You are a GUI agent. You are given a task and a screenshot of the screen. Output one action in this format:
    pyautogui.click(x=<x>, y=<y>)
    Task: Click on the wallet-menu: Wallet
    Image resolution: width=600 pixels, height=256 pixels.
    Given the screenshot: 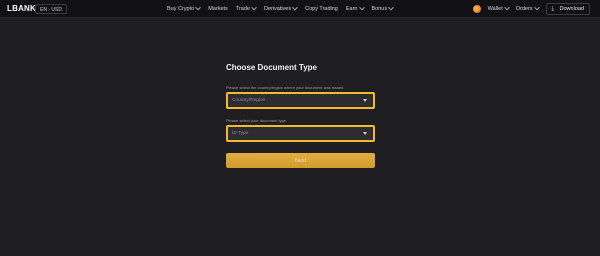 What is the action you would take?
    pyautogui.click(x=498, y=8)
    